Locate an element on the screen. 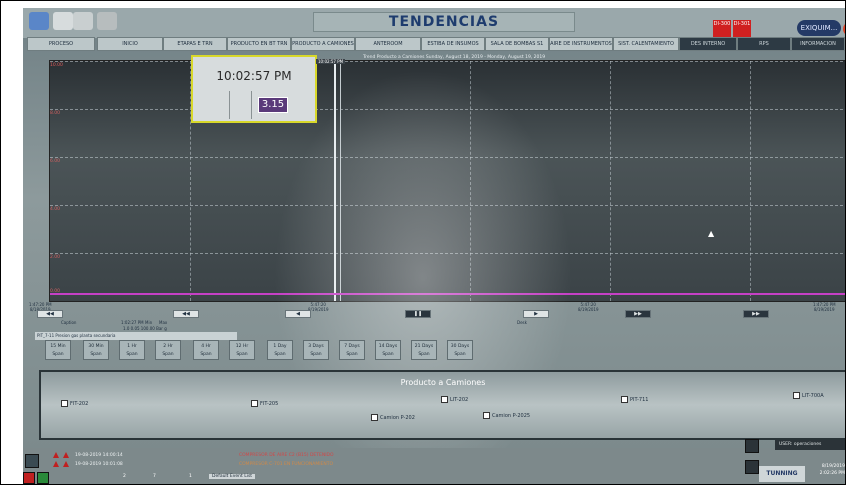  span-7days-button: 7 Days Span is located at coordinates (352, 350).